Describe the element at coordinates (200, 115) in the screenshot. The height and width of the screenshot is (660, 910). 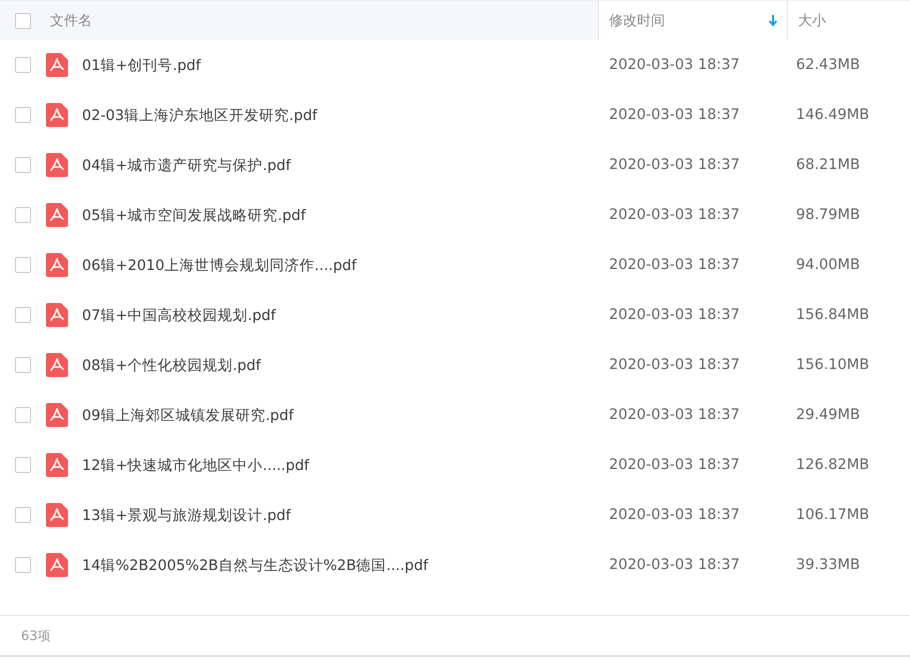
I see `file-name: 02-03辑上海沪东地区开发研究.pdf` at that location.